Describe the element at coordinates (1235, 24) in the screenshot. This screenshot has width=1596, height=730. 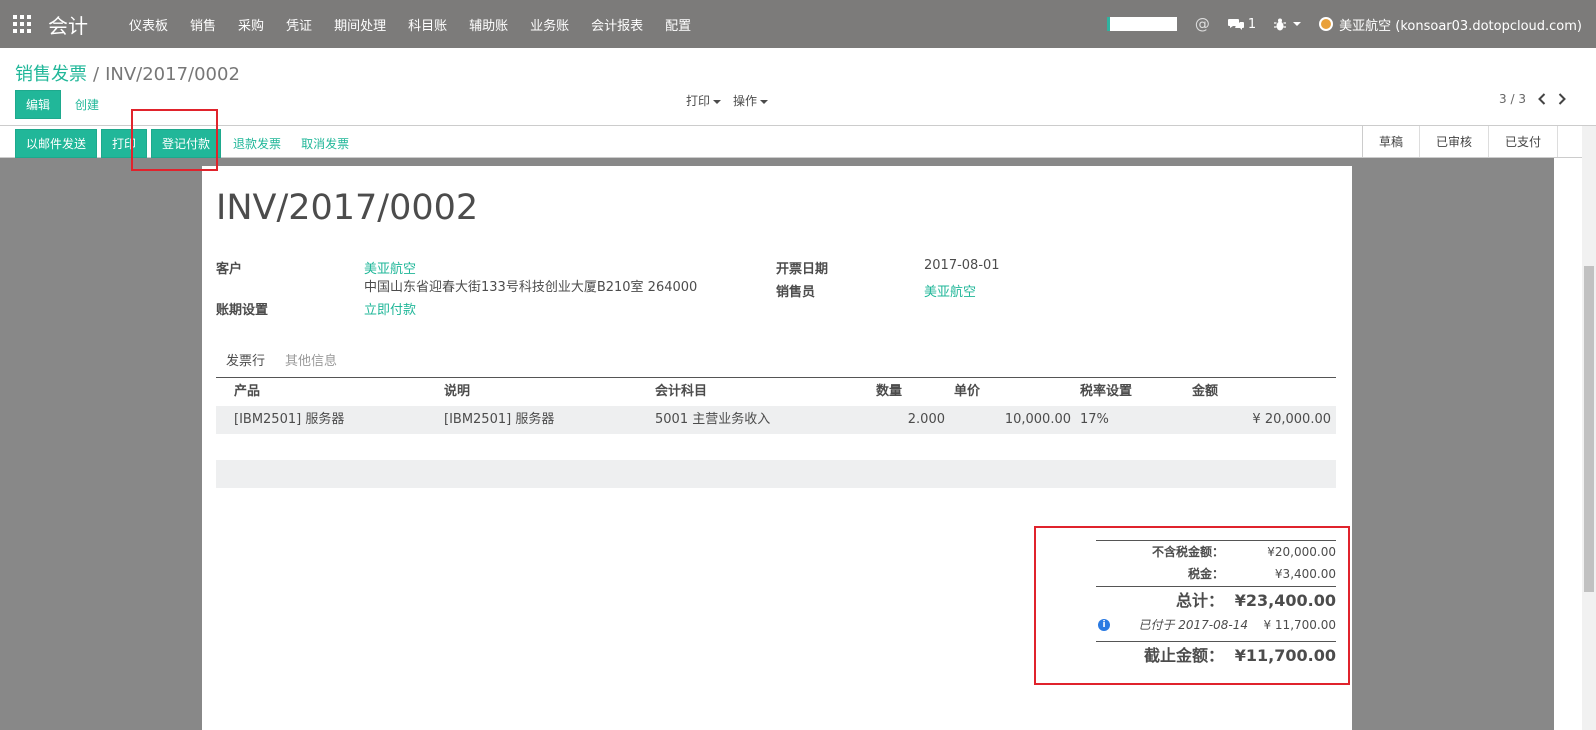
I see `chat-bubbles-icon` at that location.